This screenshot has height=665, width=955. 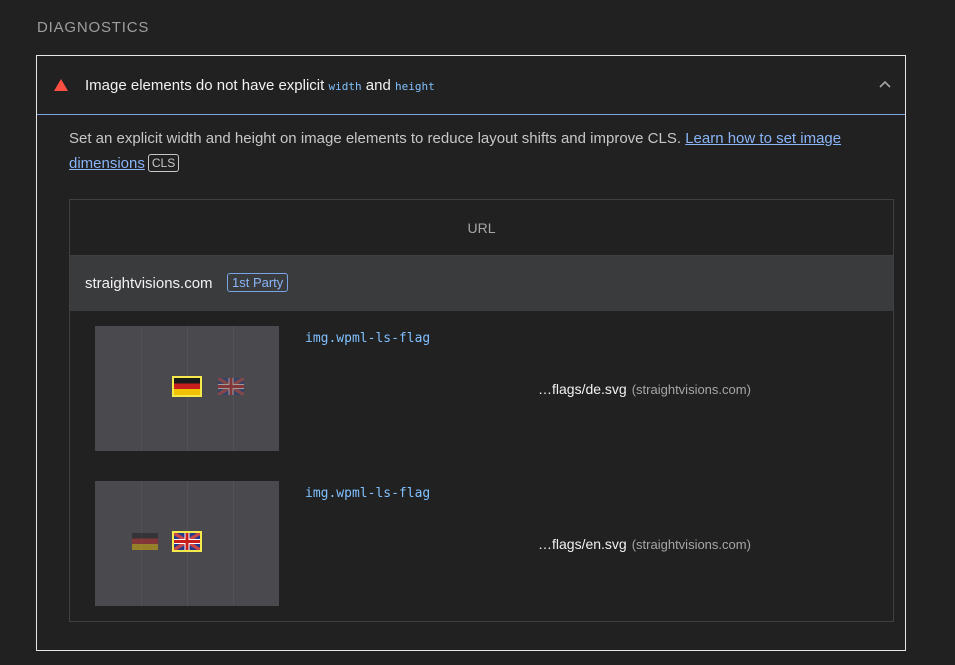 What do you see at coordinates (149, 283) in the screenshot?
I see `entity-name: straightvisions.com` at bounding box center [149, 283].